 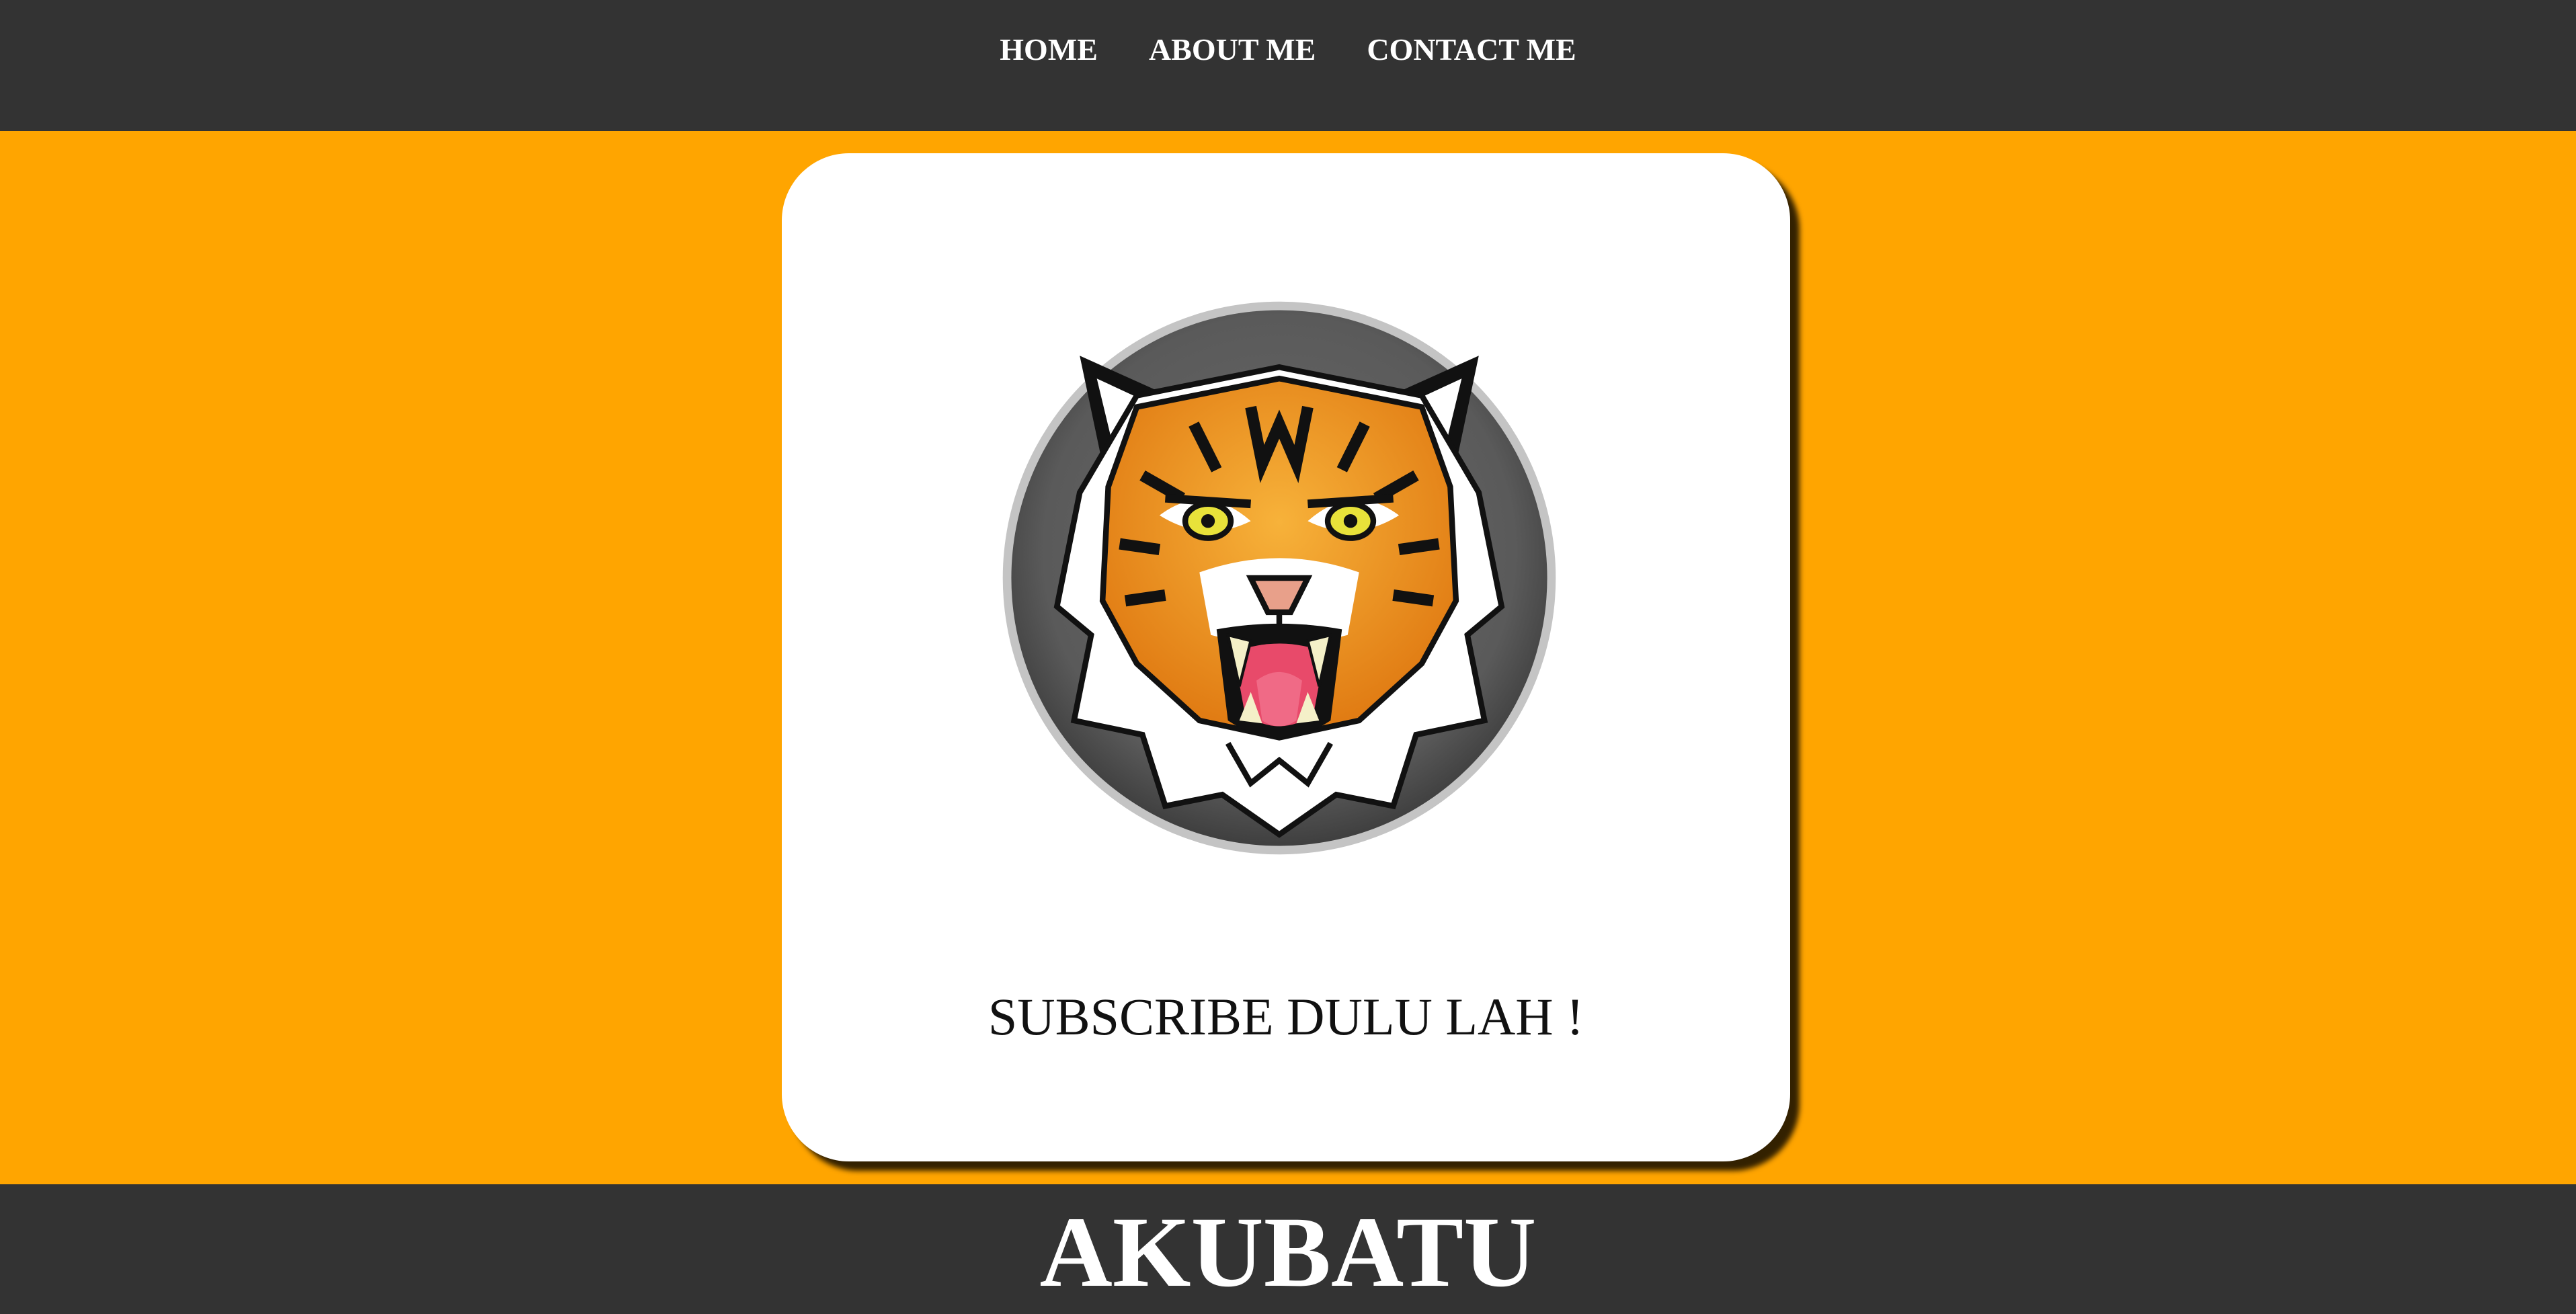 What do you see at coordinates (1288, 1252) in the screenshot?
I see `footer-site-title: AKUBATU` at bounding box center [1288, 1252].